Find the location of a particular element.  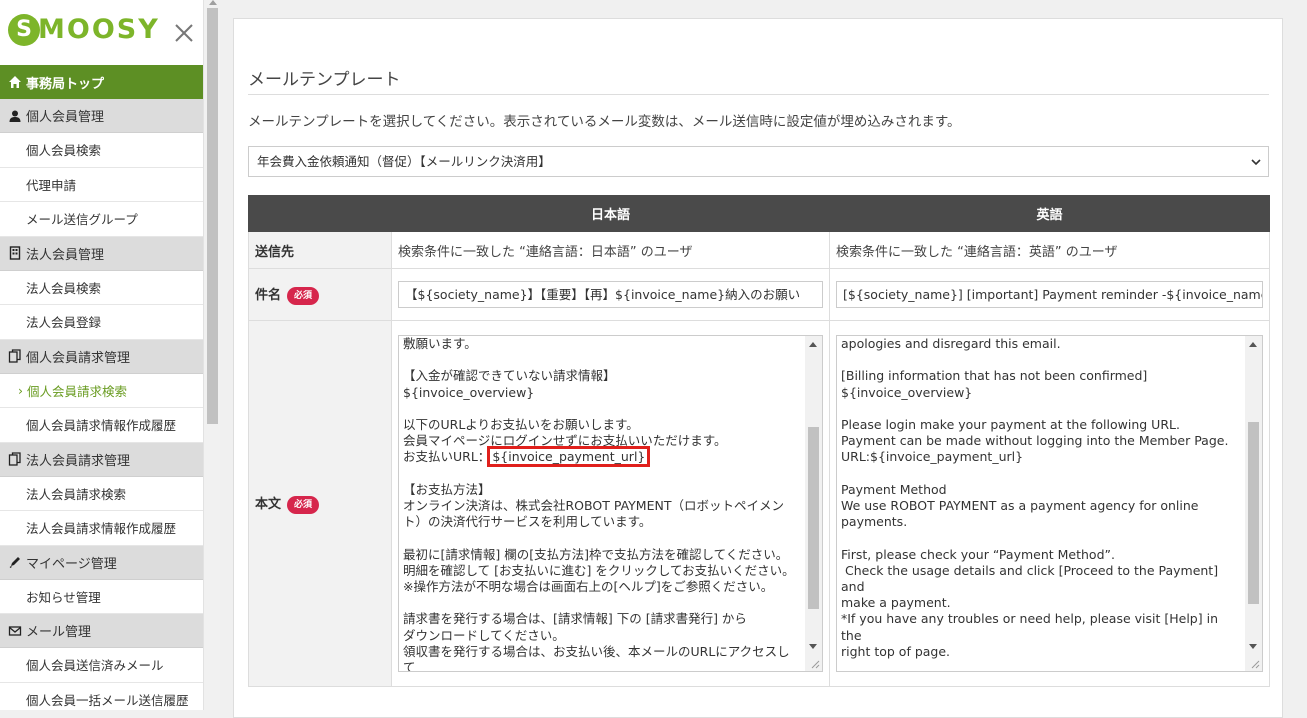

nav-item-label: メール送信グループ is located at coordinates (82, 220).